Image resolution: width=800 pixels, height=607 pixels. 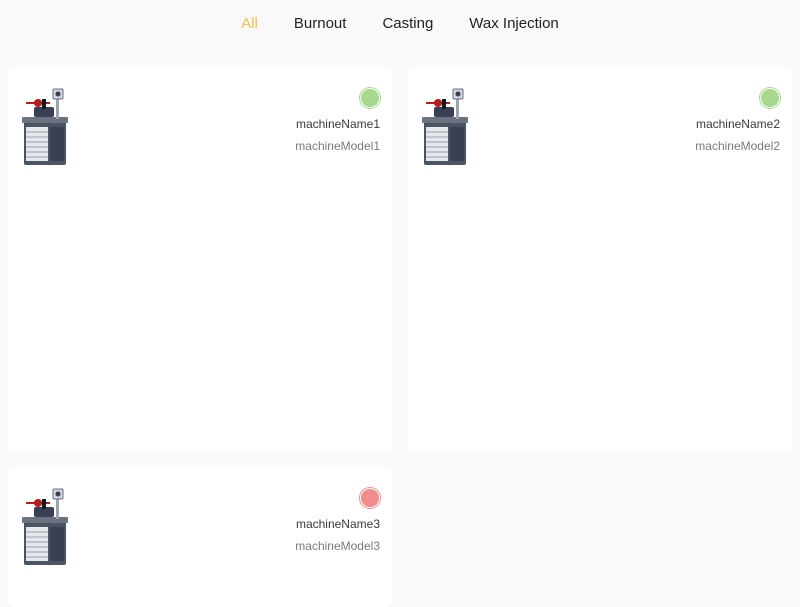 What do you see at coordinates (737, 124) in the screenshot?
I see `machine-name: machineName2` at bounding box center [737, 124].